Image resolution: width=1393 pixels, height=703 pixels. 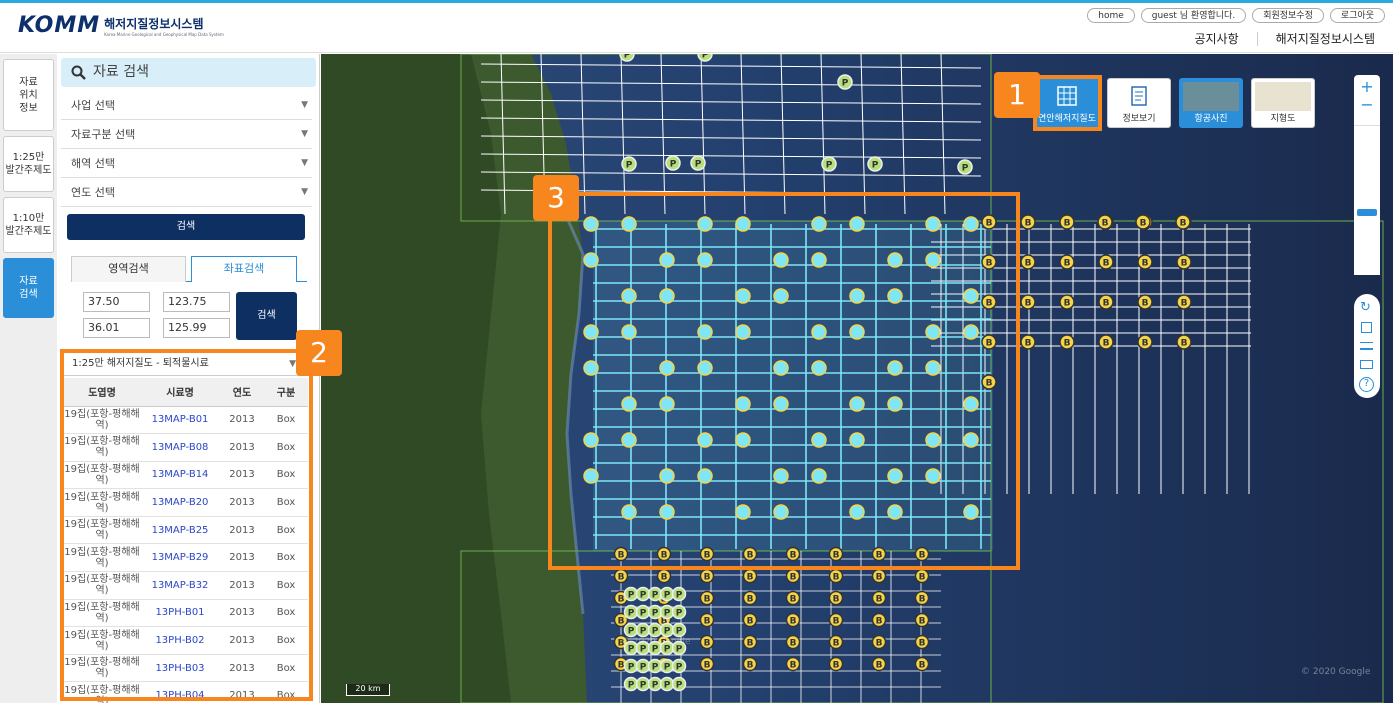 What do you see at coordinates (196, 328) in the screenshot?
I see `coord-input-west: 125.99` at bounding box center [196, 328].